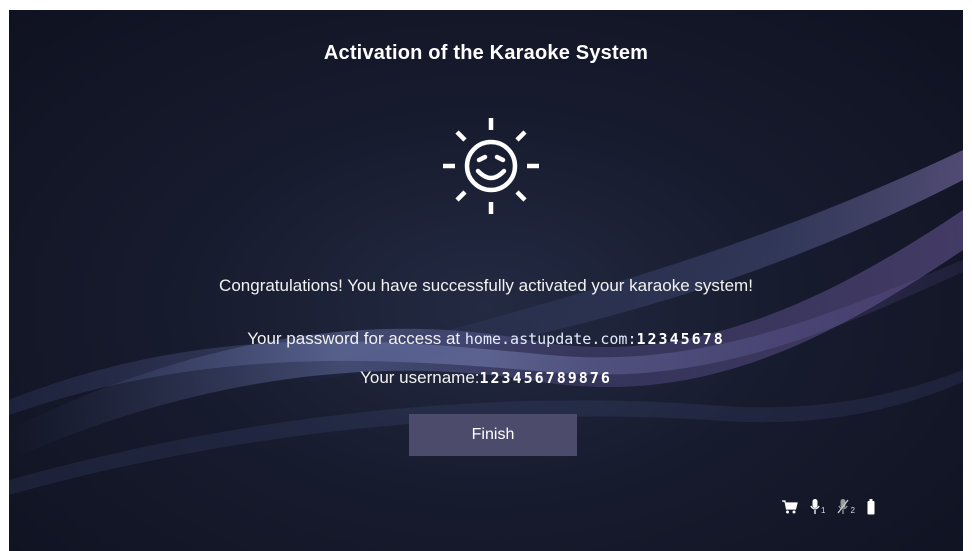 The height and width of the screenshot is (551, 972). What do you see at coordinates (486, 53) in the screenshot?
I see `page-title: Activation of the Karaoke System` at bounding box center [486, 53].